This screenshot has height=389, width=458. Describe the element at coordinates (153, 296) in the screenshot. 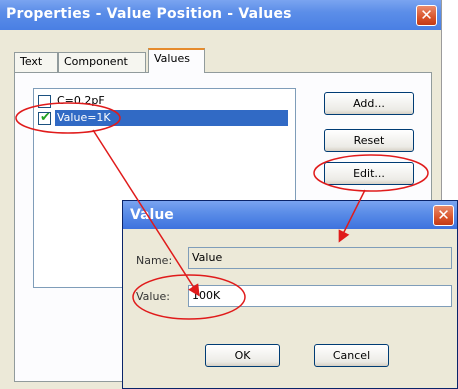

I see `value-label: Value:` at that location.